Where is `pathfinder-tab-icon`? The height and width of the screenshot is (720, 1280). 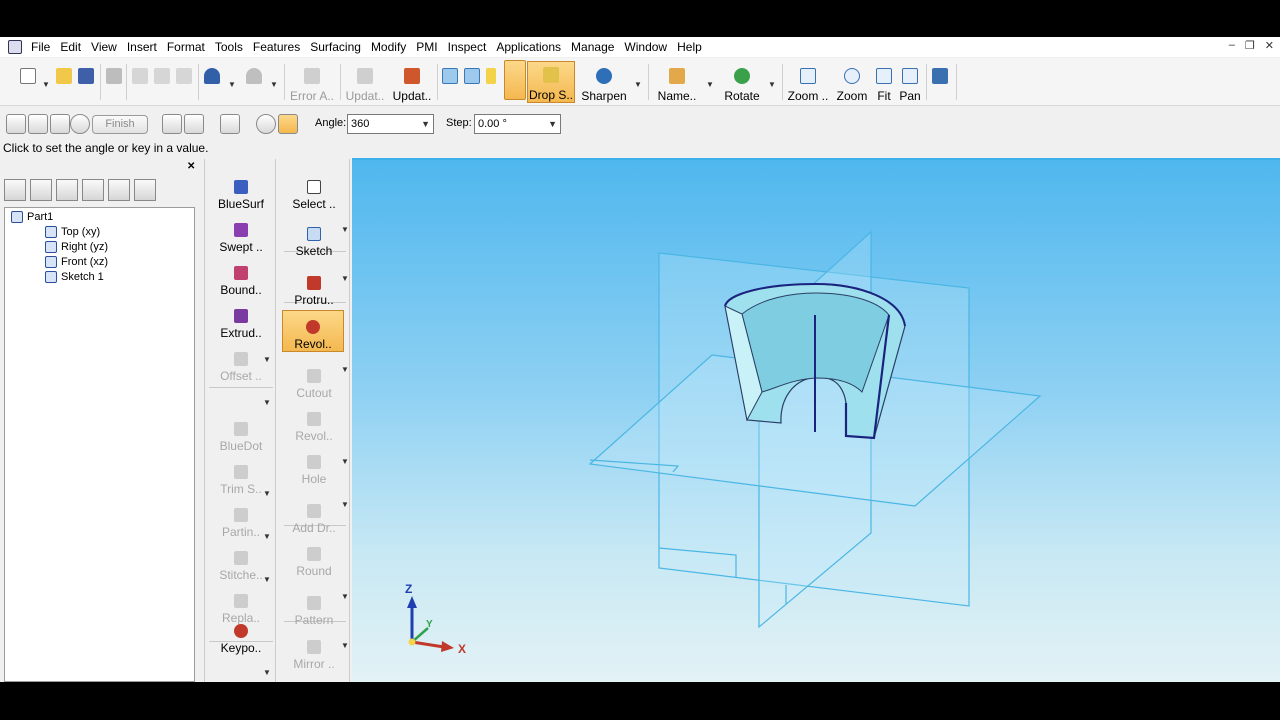
pathfinder-tab-icon is located at coordinates (15, 190).